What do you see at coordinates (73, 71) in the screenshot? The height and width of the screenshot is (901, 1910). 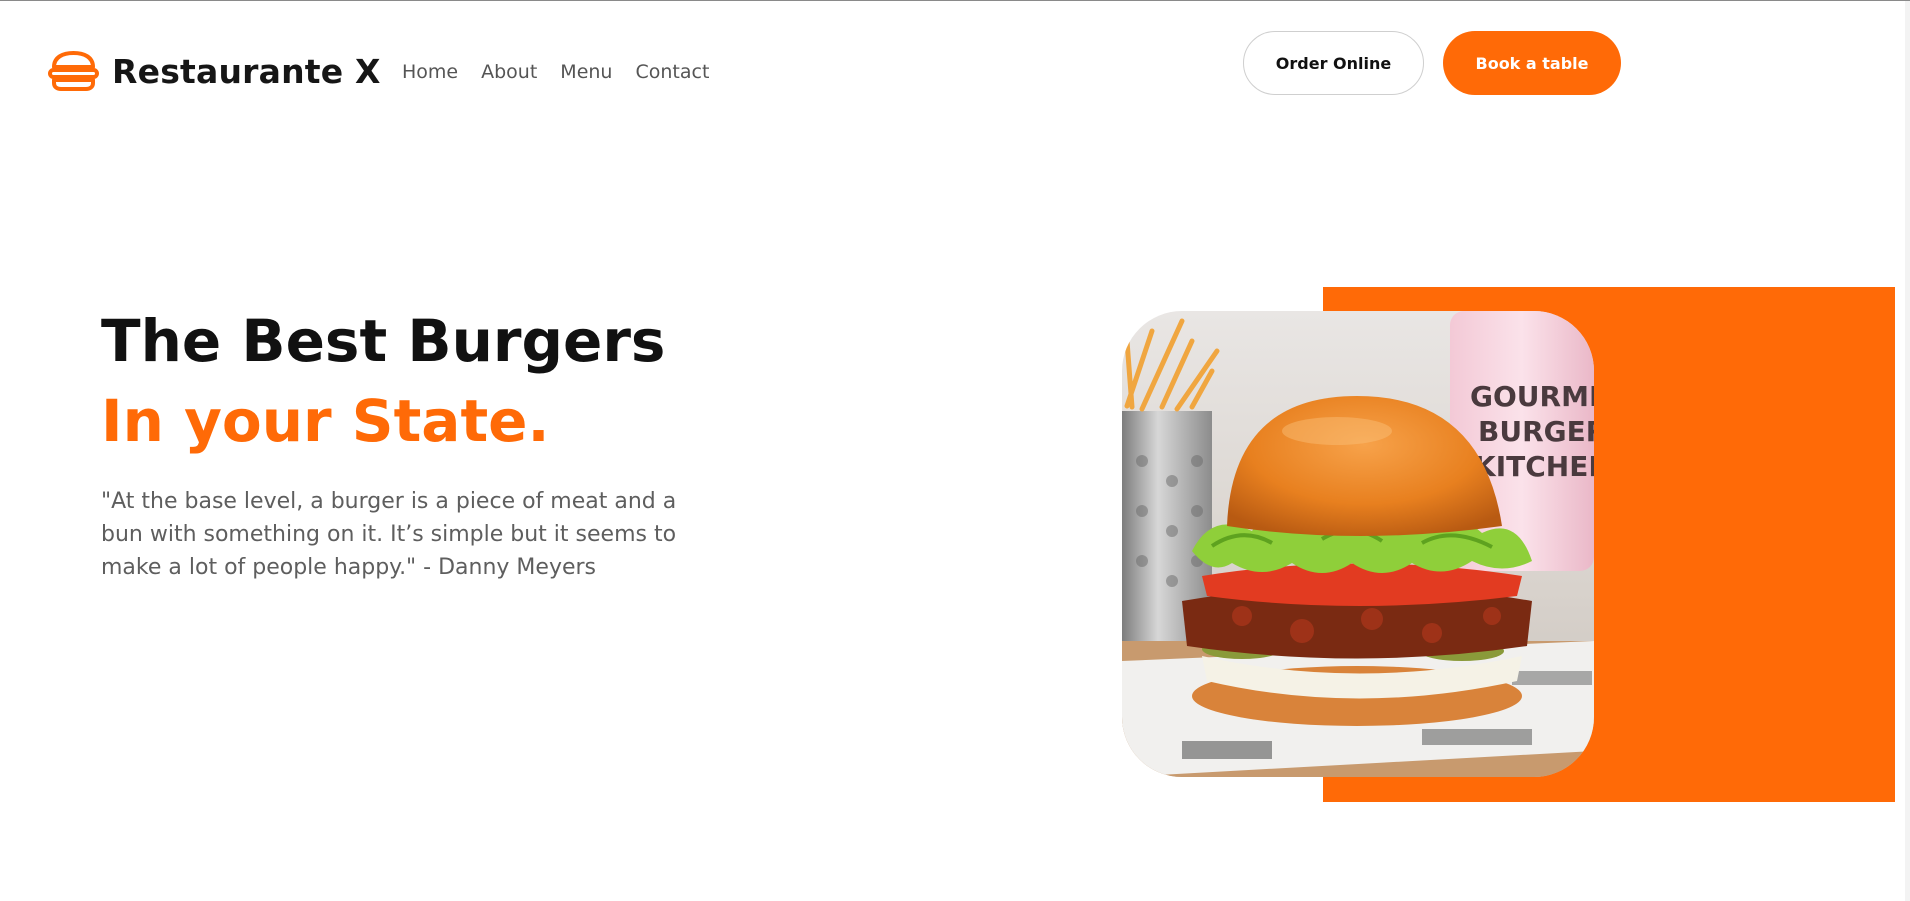 I see `burger-icon` at bounding box center [73, 71].